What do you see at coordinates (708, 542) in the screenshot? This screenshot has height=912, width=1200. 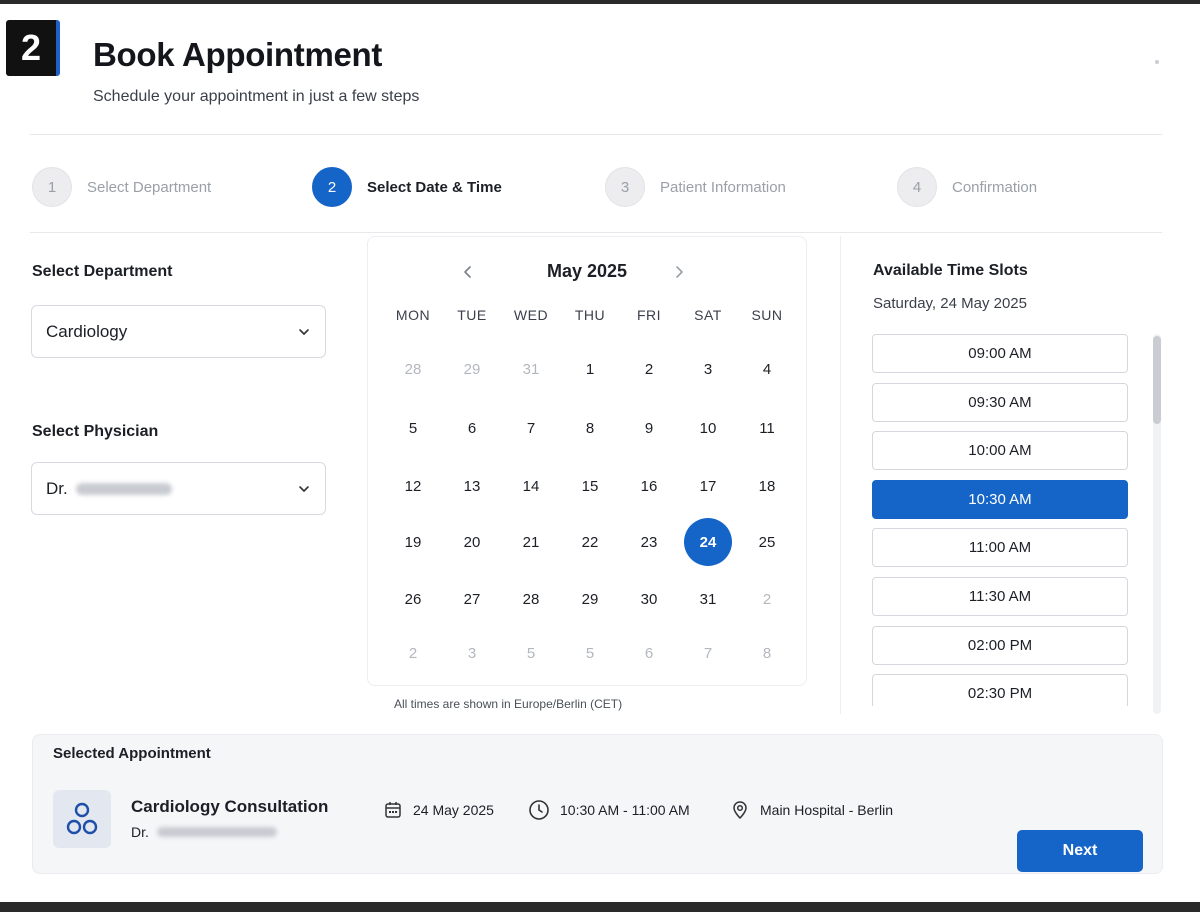 I see `calendar-day-selected: 24` at bounding box center [708, 542].